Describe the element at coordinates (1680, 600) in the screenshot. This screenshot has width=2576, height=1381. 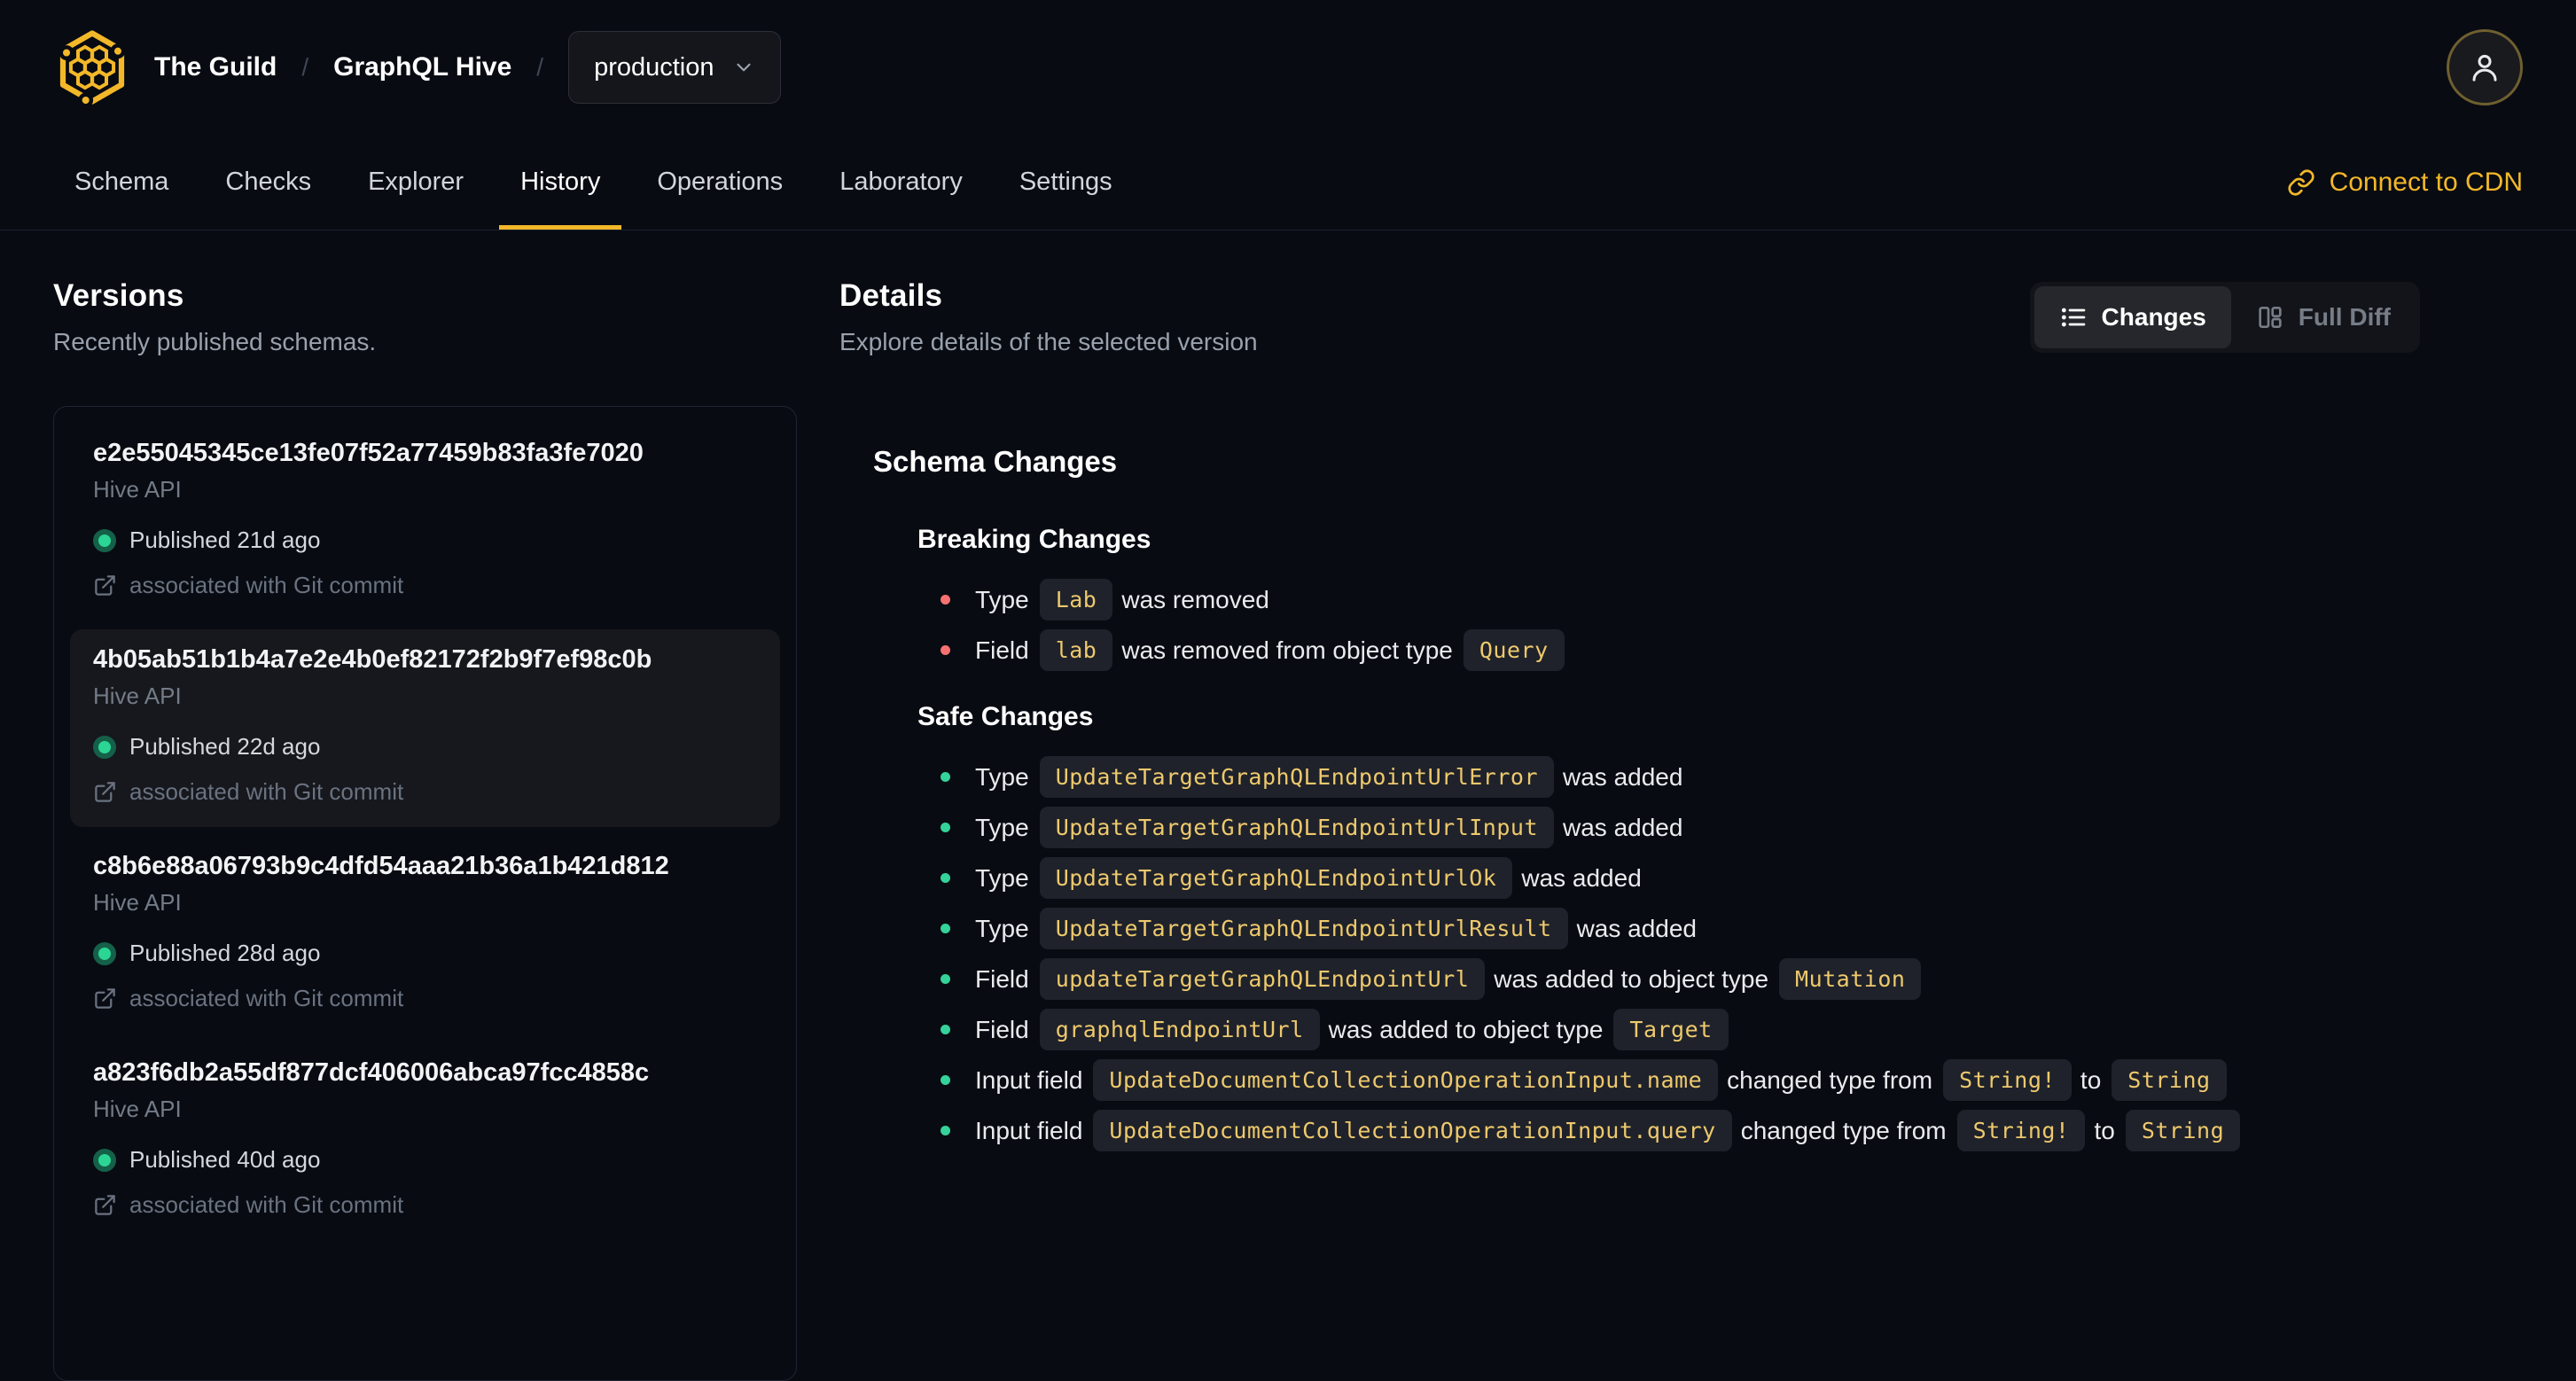
I see `change-item: Type Lab was removed` at that location.